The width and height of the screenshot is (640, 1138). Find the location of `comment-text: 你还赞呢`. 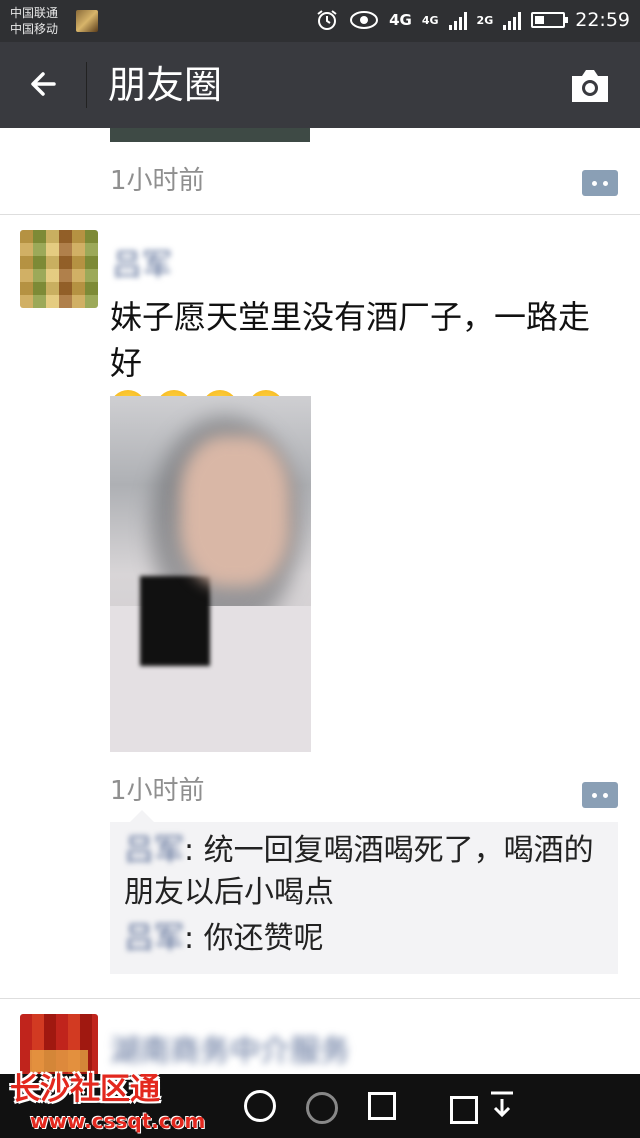

comment-text: 你还赞呢 is located at coordinates (263, 938).